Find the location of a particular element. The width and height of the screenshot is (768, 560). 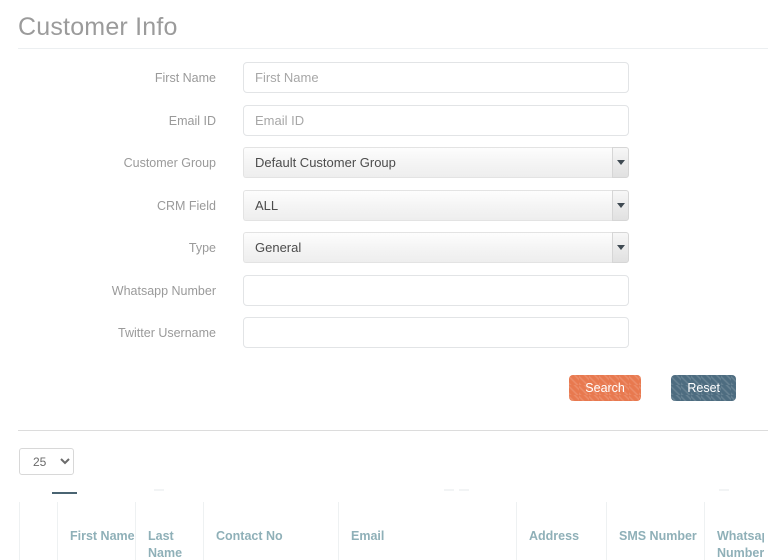

customer-group-dropdown-button is located at coordinates (620, 162).